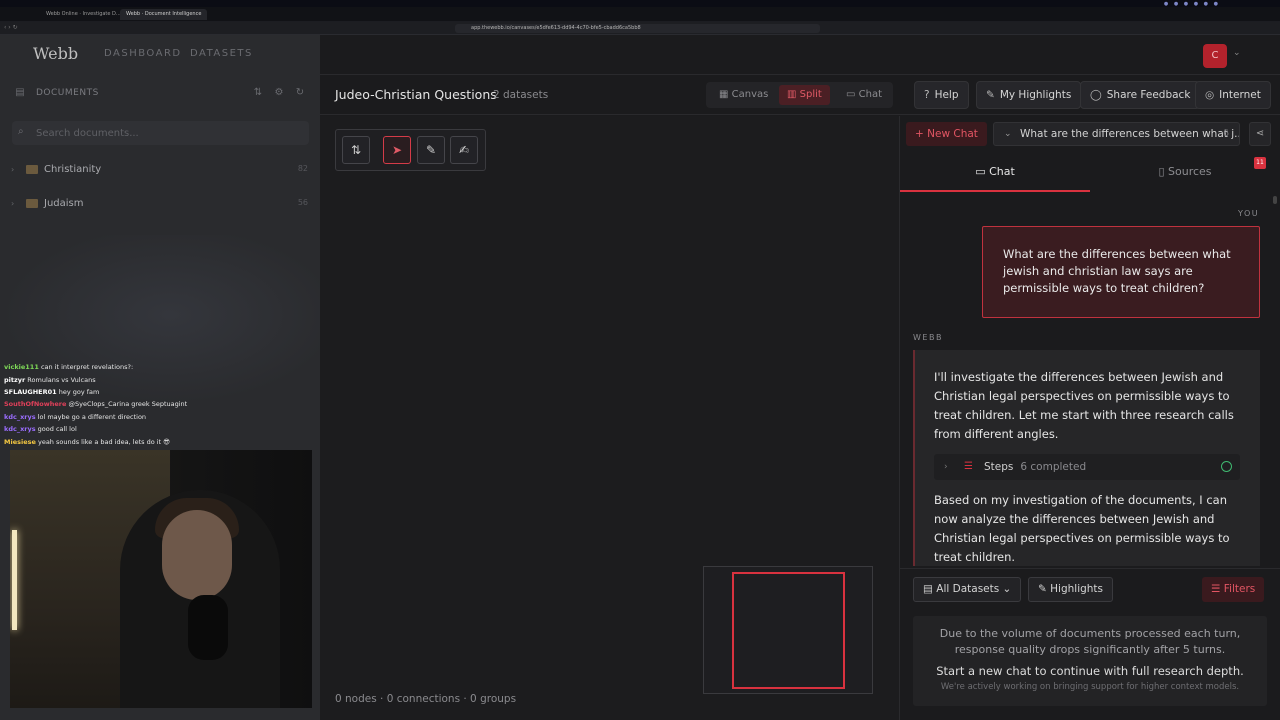 Image resolution: width=1280 pixels, height=720 pixels. I want to click on chat-text: Romulans vs Vulcans, so click(61, 380).